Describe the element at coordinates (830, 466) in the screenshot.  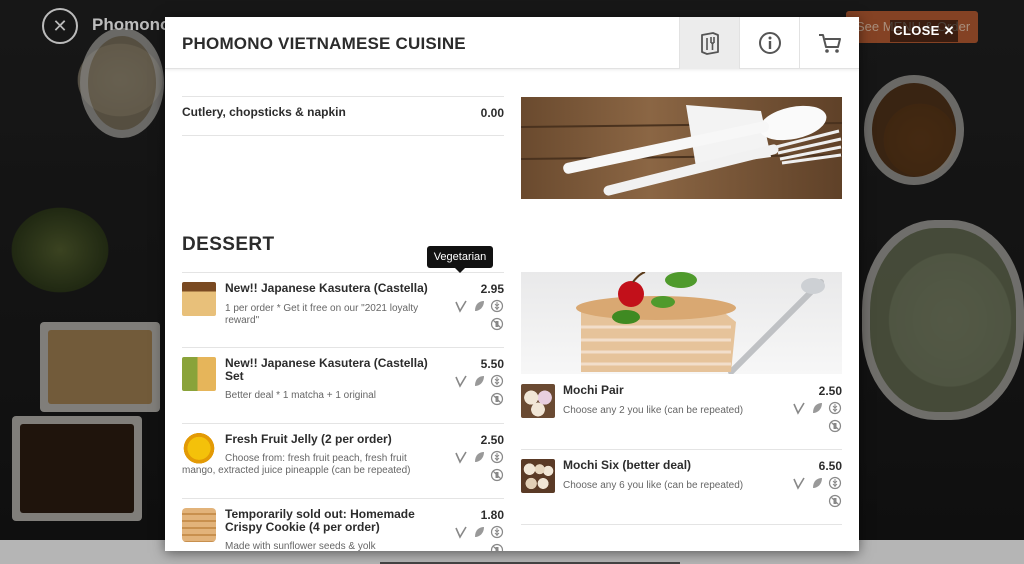
I see `item-price: 6.50` at that location.